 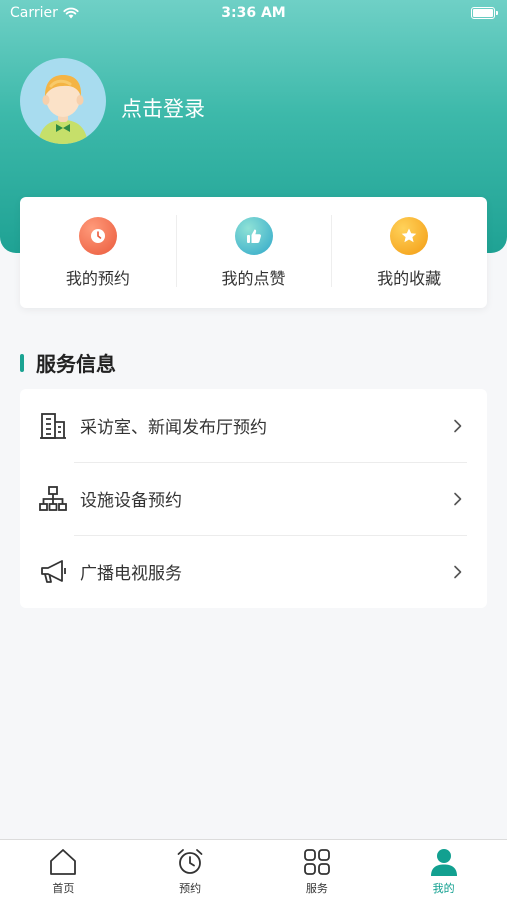 What do you see at coordinates (97, 278) in the screenshot?
I see `quick-label: 我的预约` at bounding box center [97, 278].